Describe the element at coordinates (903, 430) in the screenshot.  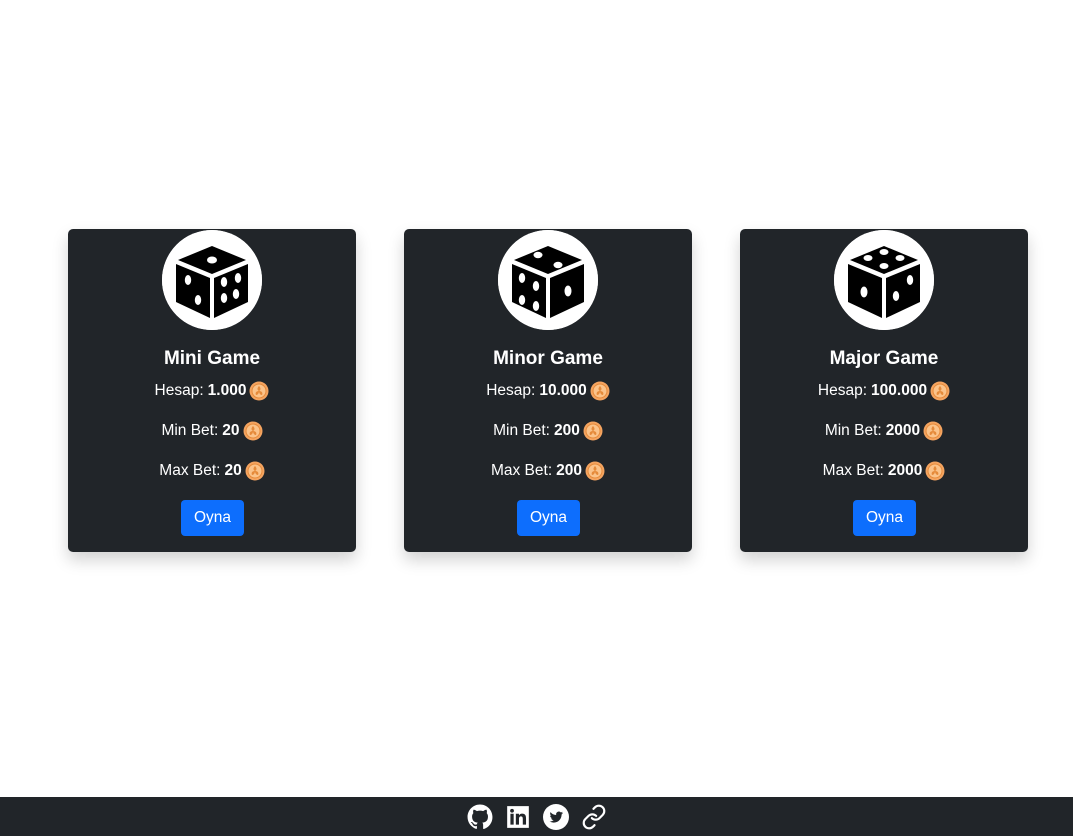
I see `min-bet-value: 2000` at that location.